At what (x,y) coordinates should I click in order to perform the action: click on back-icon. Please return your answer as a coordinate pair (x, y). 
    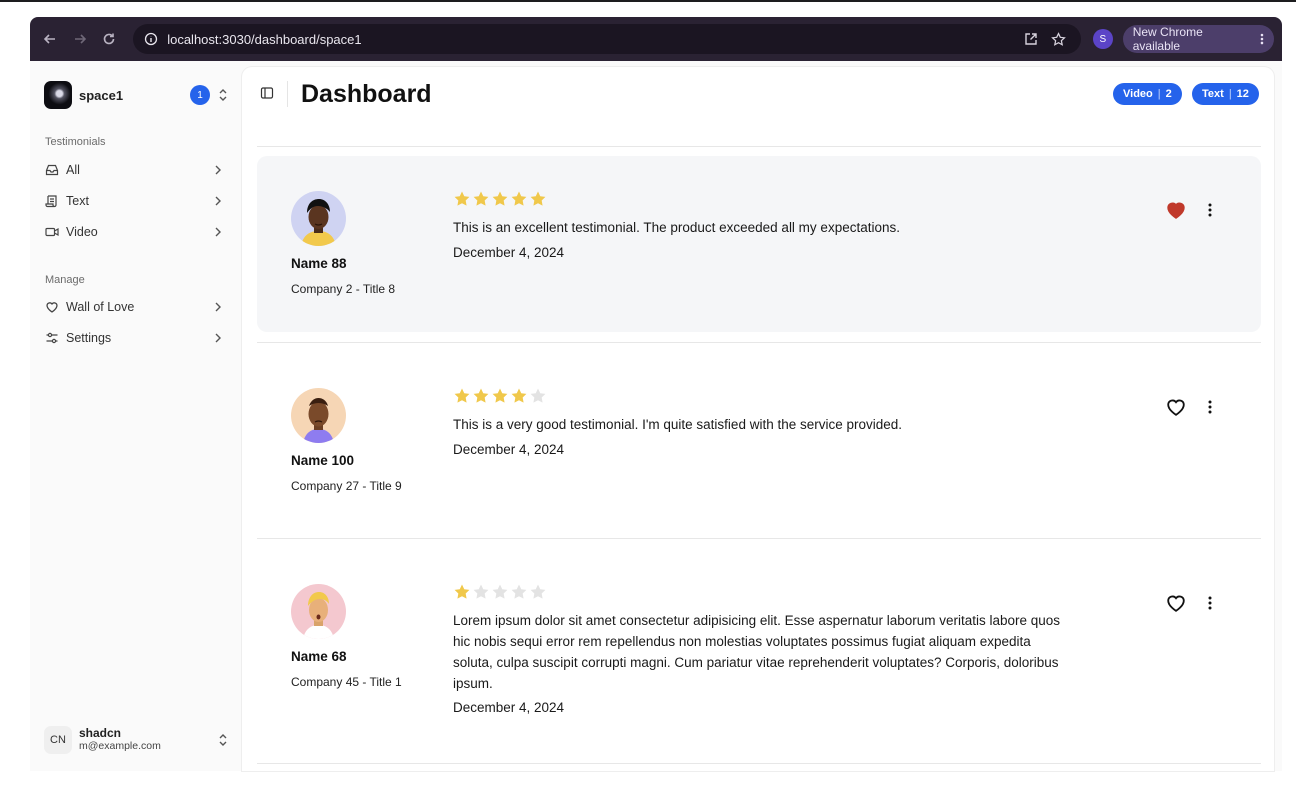
    Looking at the image, I should click on (50, 39).